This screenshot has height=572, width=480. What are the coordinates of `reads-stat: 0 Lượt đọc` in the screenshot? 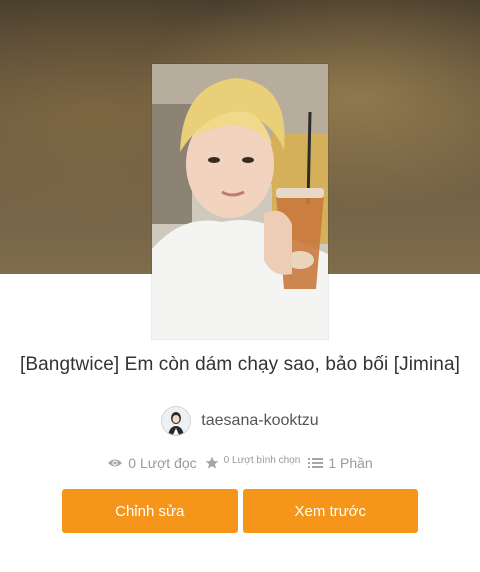 It's located at (152, 463).